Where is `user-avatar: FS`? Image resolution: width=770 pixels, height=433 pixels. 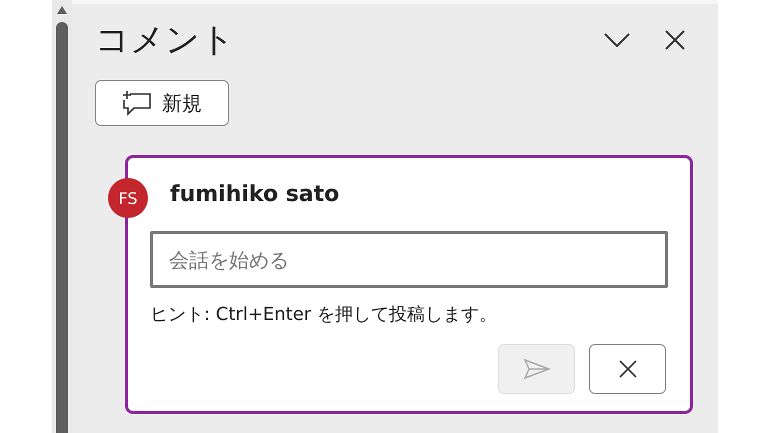
user-avatar: FS is located at coordinates (128, 198).